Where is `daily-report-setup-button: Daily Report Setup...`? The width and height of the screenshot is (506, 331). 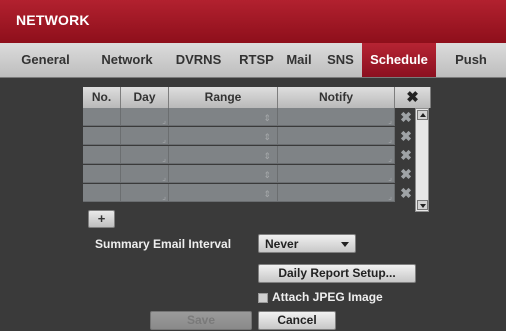
daily-report-setup-button: Daily Report Setup... is located at coordinates (337, 273).